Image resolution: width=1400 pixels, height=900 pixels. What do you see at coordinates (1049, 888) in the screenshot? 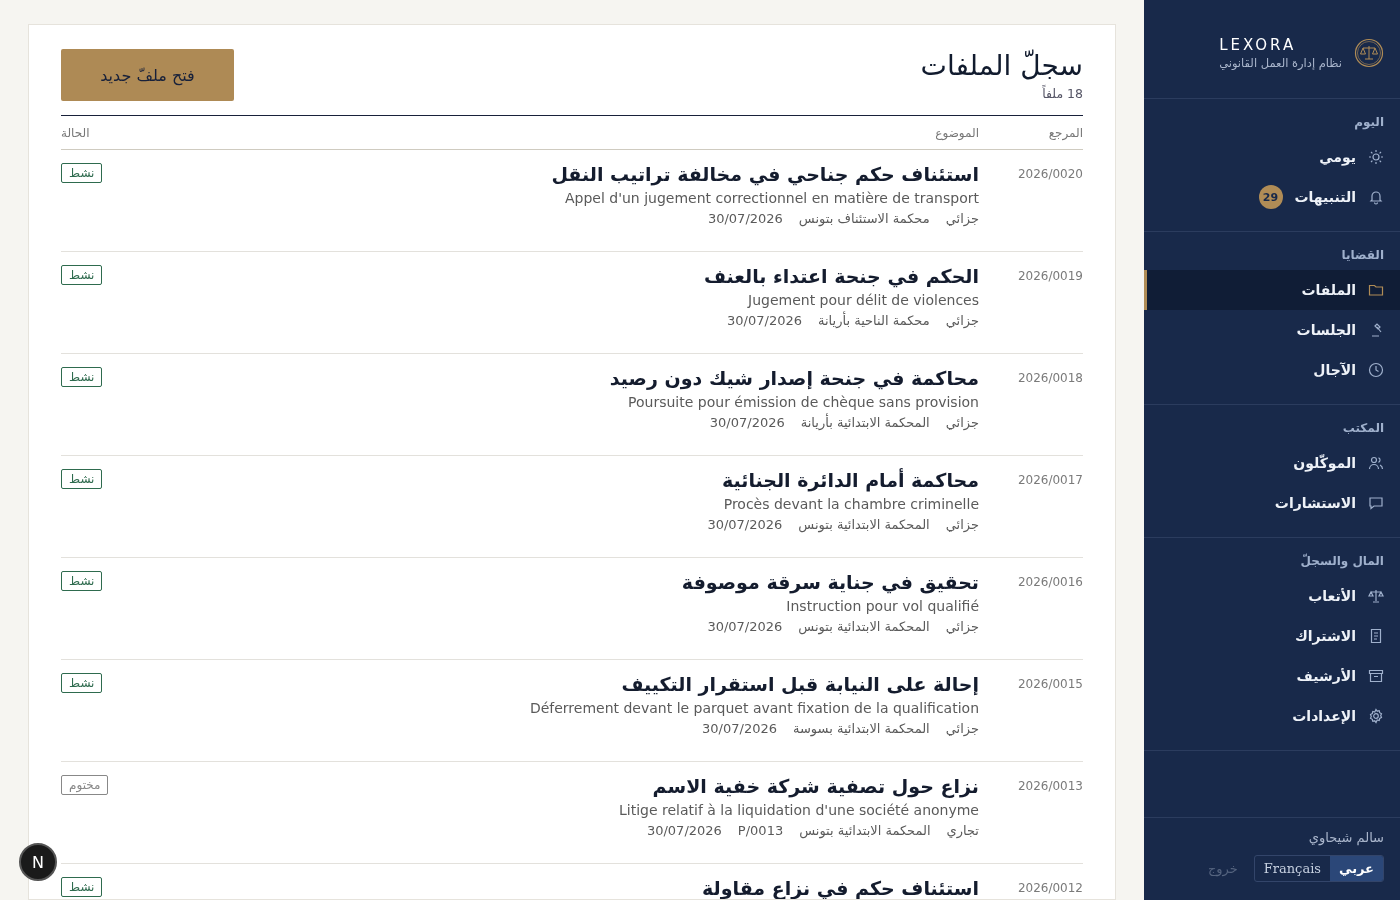
I see `file-reference: 2026/0012` at bounding box center [1049, 888].